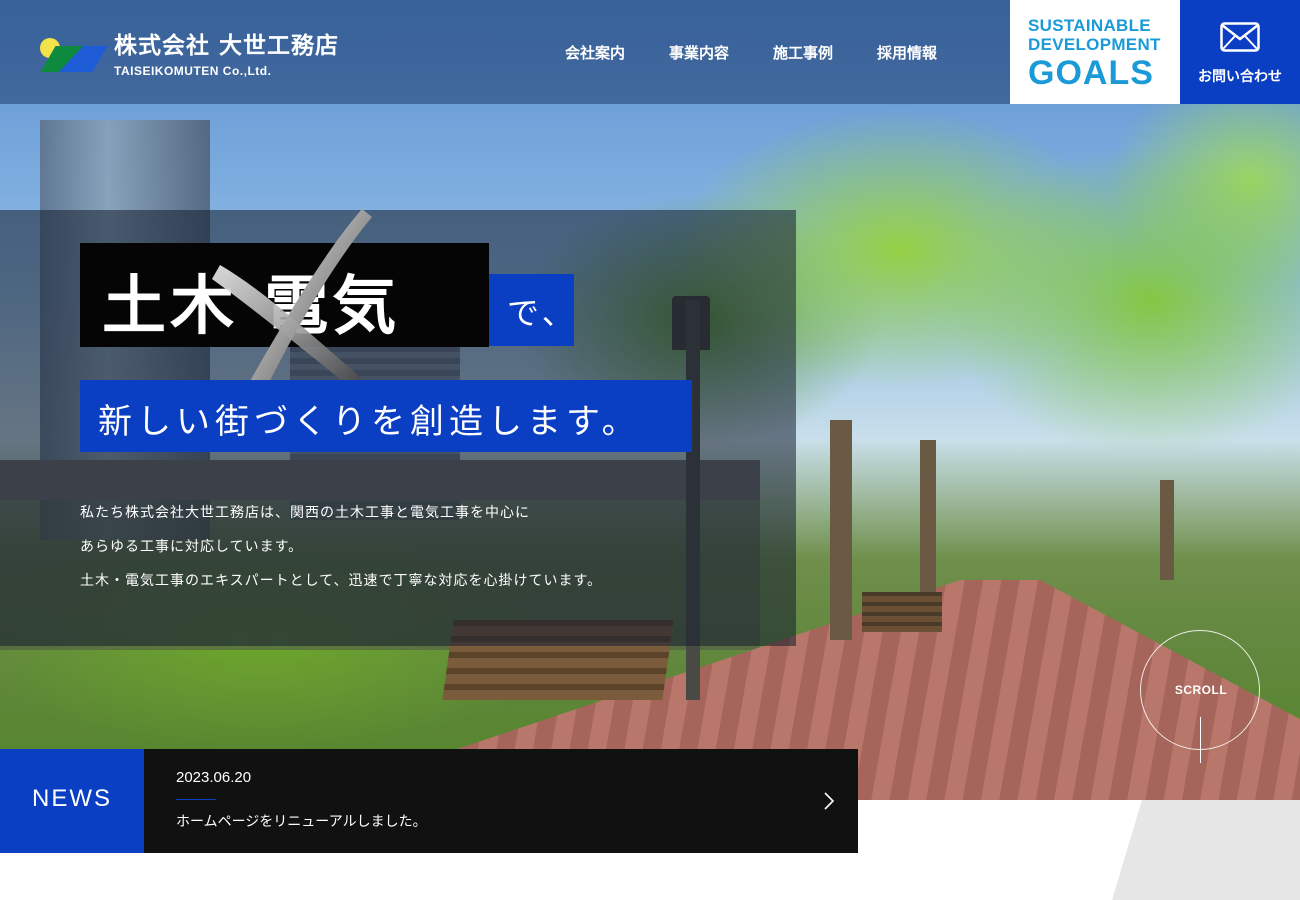 The width and height of the screenshot is (1300, 900). Describe the element at coordinates (907, 52) in the screenshot. I see `nav-item-recruit: 採用情報` at that location.